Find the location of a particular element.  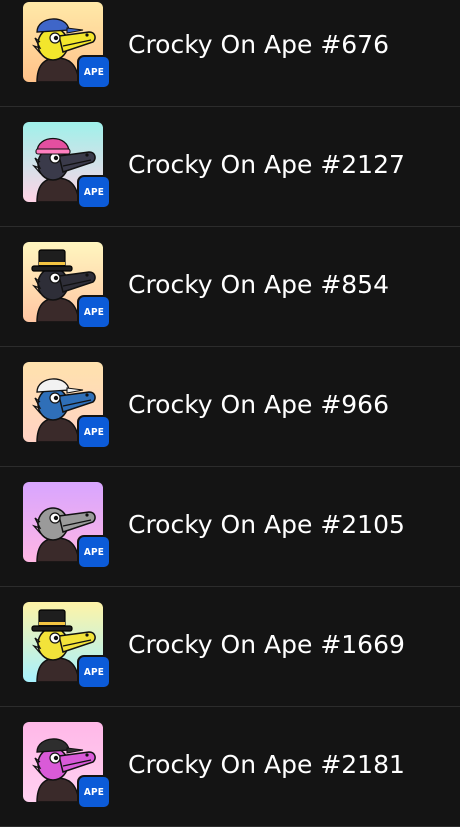

nft-name: Crocky On Ape #966 is located at coordinates (258, 404).